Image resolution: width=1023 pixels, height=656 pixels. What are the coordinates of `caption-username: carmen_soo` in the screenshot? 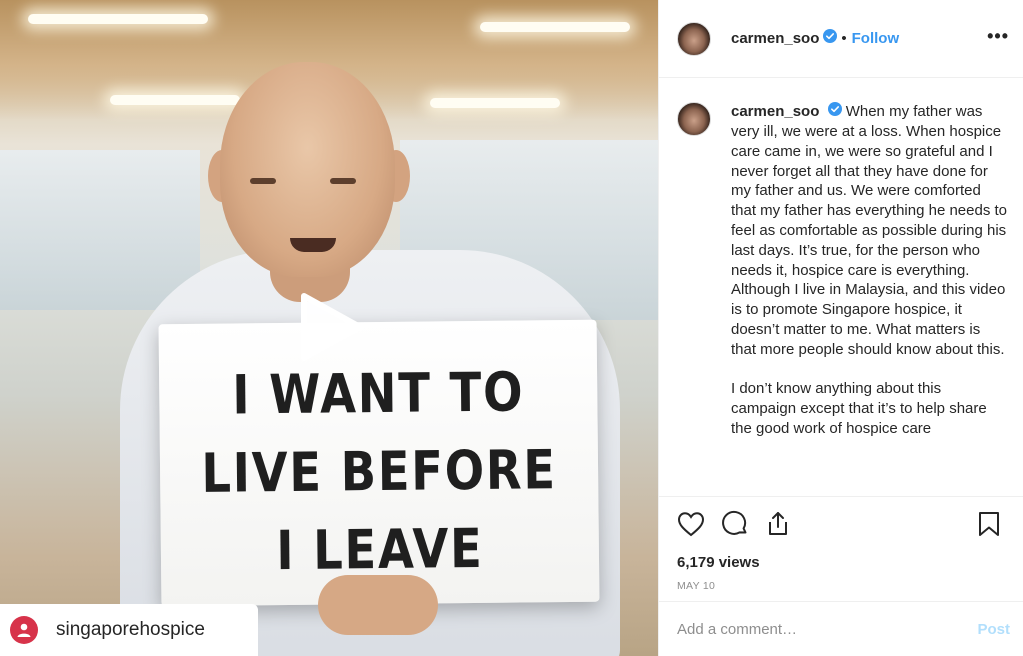 It's located at (775, 111).